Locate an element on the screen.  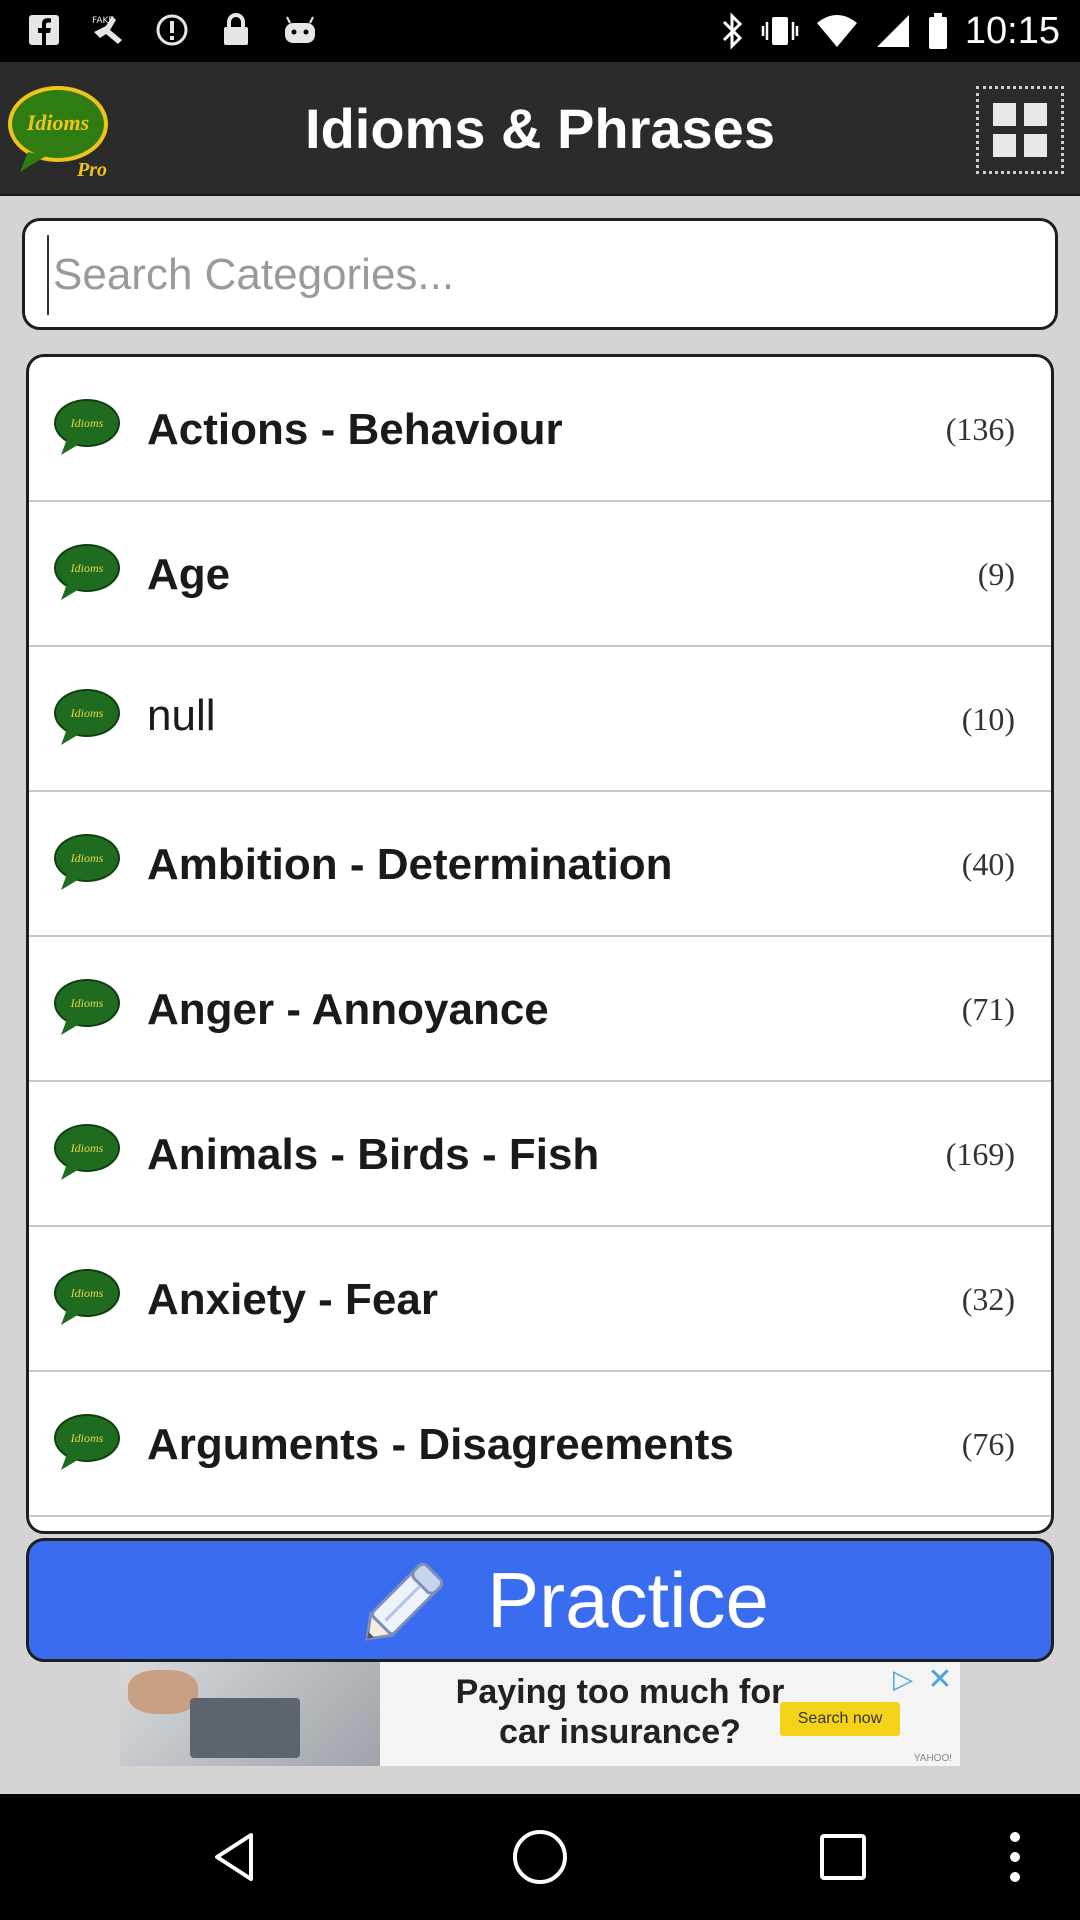
category-label: null is located at coordinates (181, 715).